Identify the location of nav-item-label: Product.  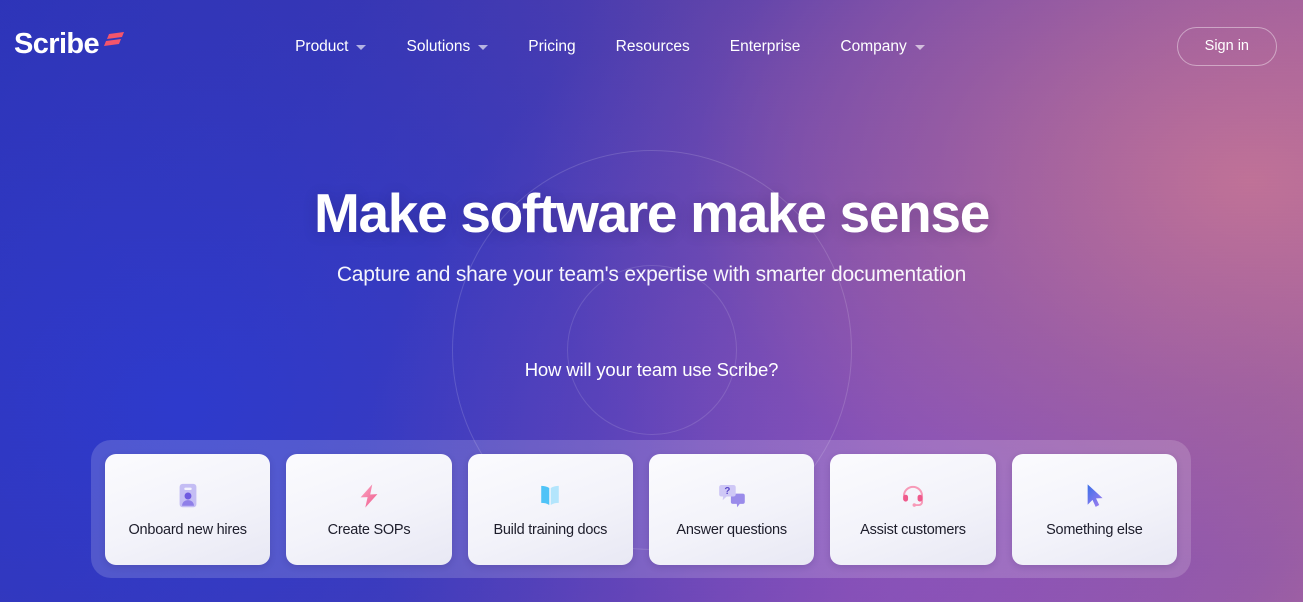
(322, 46).